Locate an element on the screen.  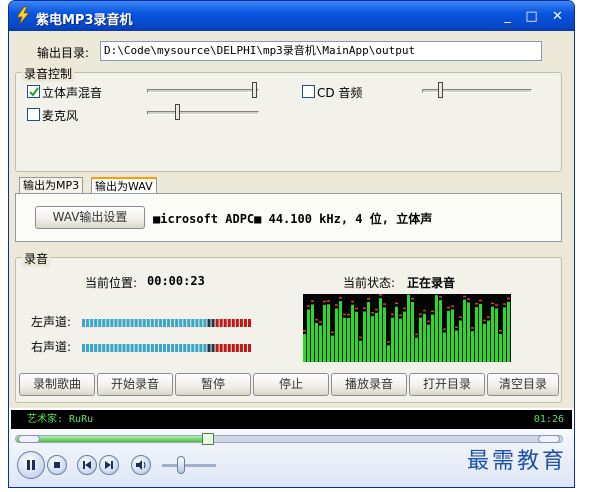
open-dir-button: 打开目录 is located at coordinates (447, 384).